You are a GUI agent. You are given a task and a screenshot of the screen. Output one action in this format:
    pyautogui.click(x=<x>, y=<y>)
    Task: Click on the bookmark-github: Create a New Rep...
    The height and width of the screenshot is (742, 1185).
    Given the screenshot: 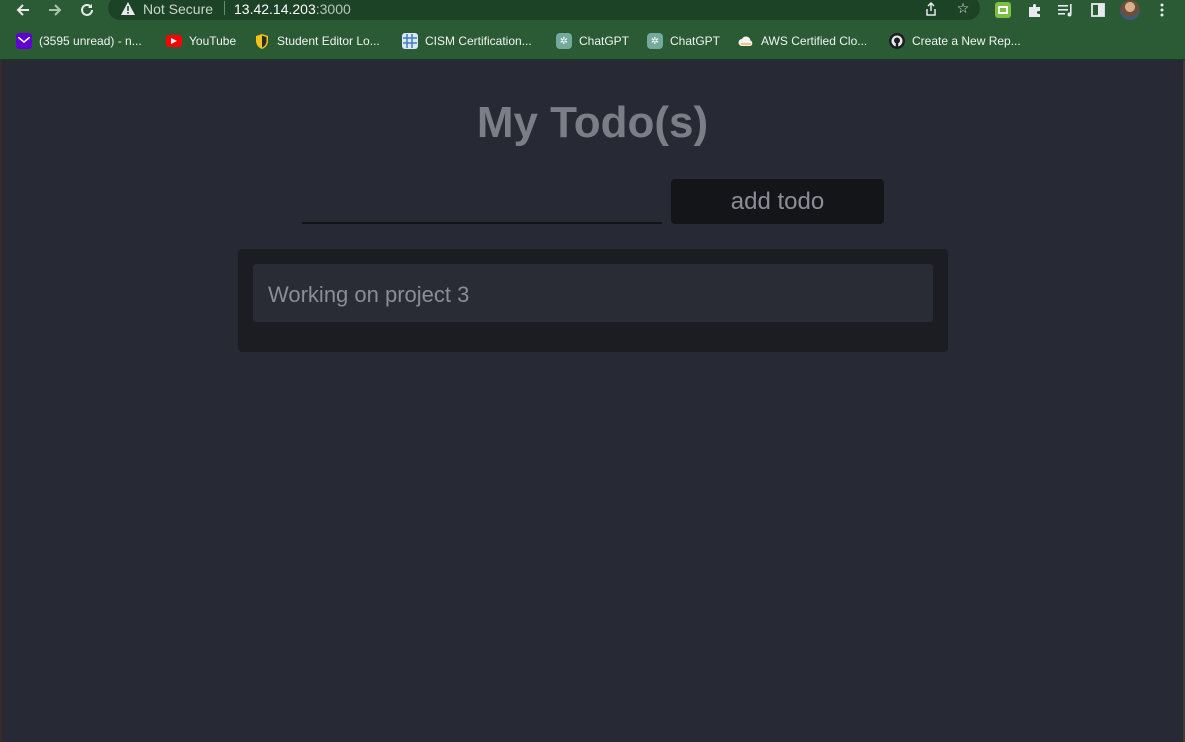 What is the action you would take?
    pyautogui.click(x=955, y=41)
    